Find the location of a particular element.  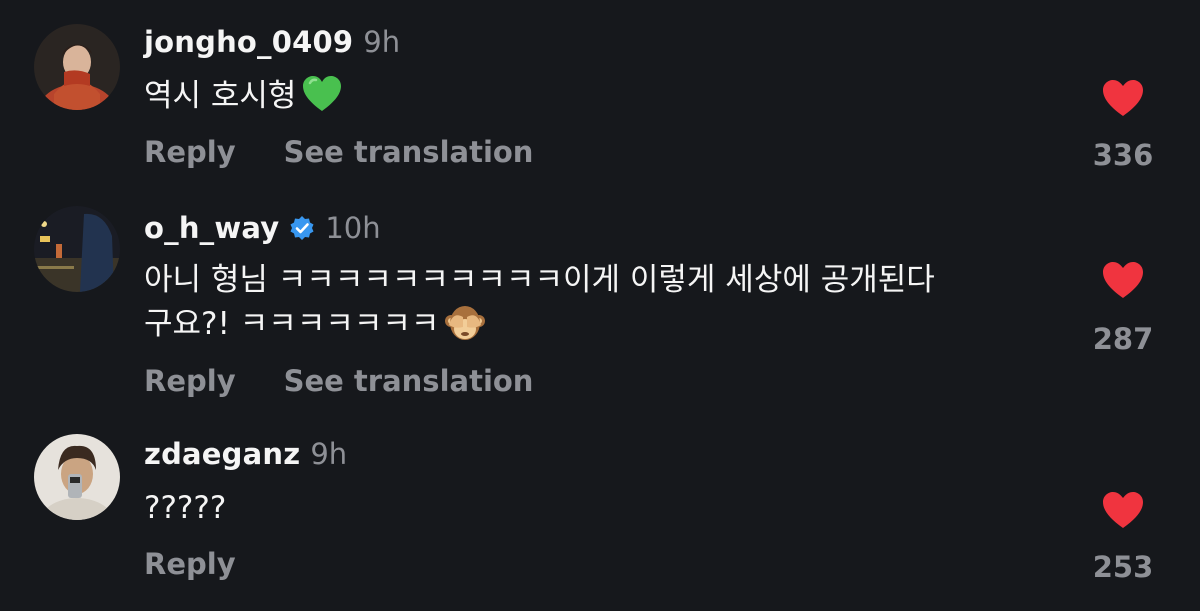

comment-actions: Reply is located at coordinates (190, 564).